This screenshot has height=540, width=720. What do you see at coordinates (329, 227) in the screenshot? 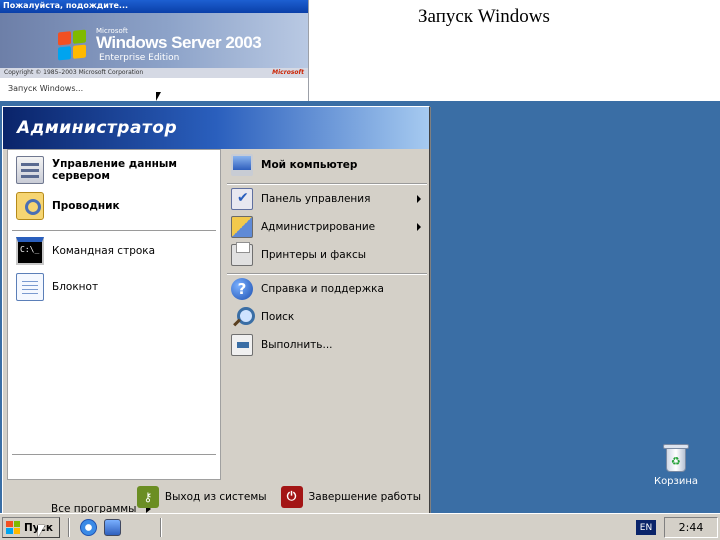
I see `menu-item-admin-tools: Администрирование` at bounding box center [329, 227].